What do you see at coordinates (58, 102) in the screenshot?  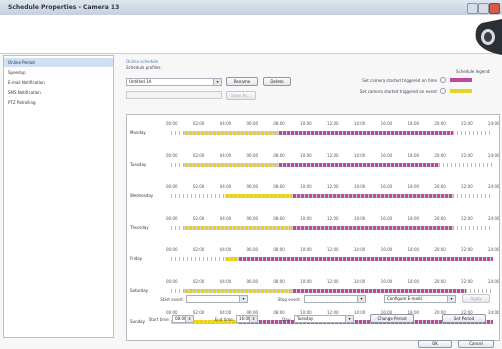 I see `sidebar-item-ptz-patrolling: PTZ Patrolling` at bounding box center [58, 102].